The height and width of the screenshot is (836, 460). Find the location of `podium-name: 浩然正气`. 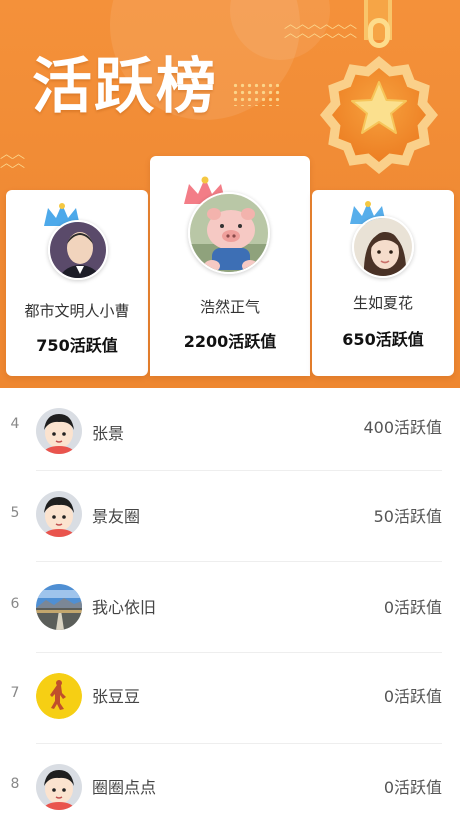

podium-name: 浩然正气 is located at coordinates (229, 307).